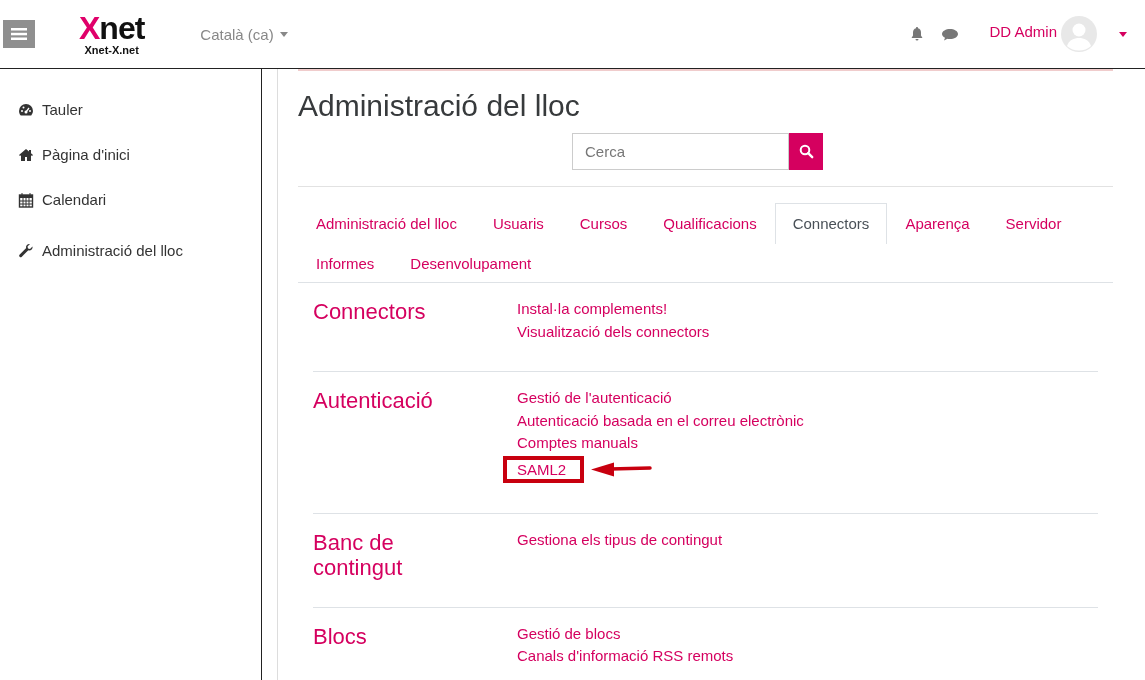 This screenshot has height=680, width=1145. I want to click on settings-link: Autenticació basada en el correu electrònic, so click(660, 420).